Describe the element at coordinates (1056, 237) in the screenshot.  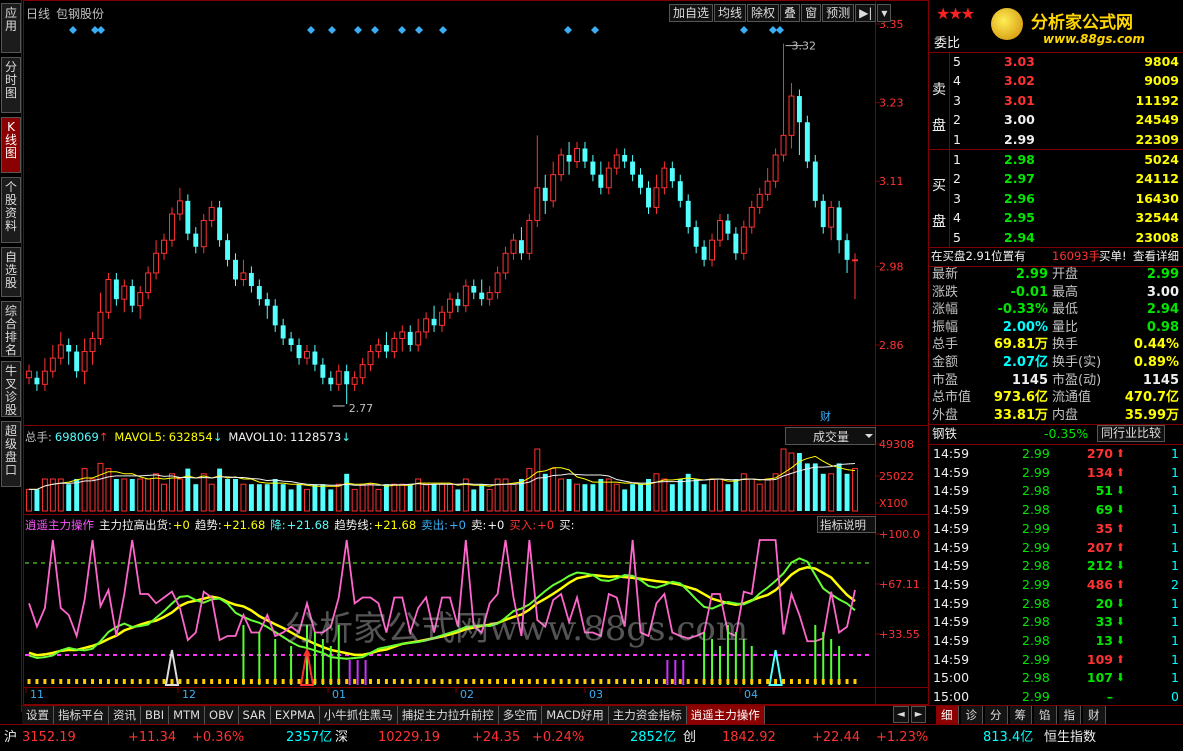
I see `buy-row-4: 5 2.94 23008` at that location.